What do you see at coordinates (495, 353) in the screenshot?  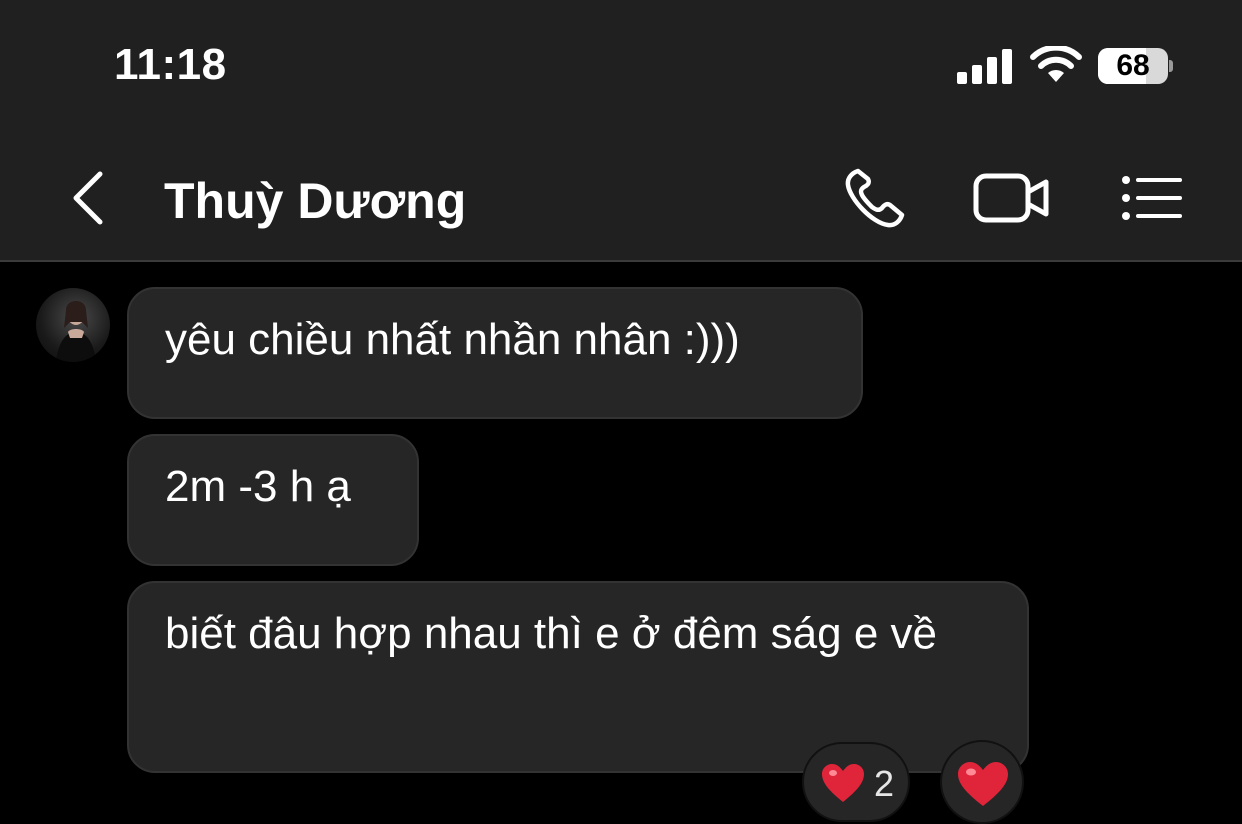 I see `message-bubble: yêu chiều nhất nhần nhân :)))` at bounding box center [495, 353].